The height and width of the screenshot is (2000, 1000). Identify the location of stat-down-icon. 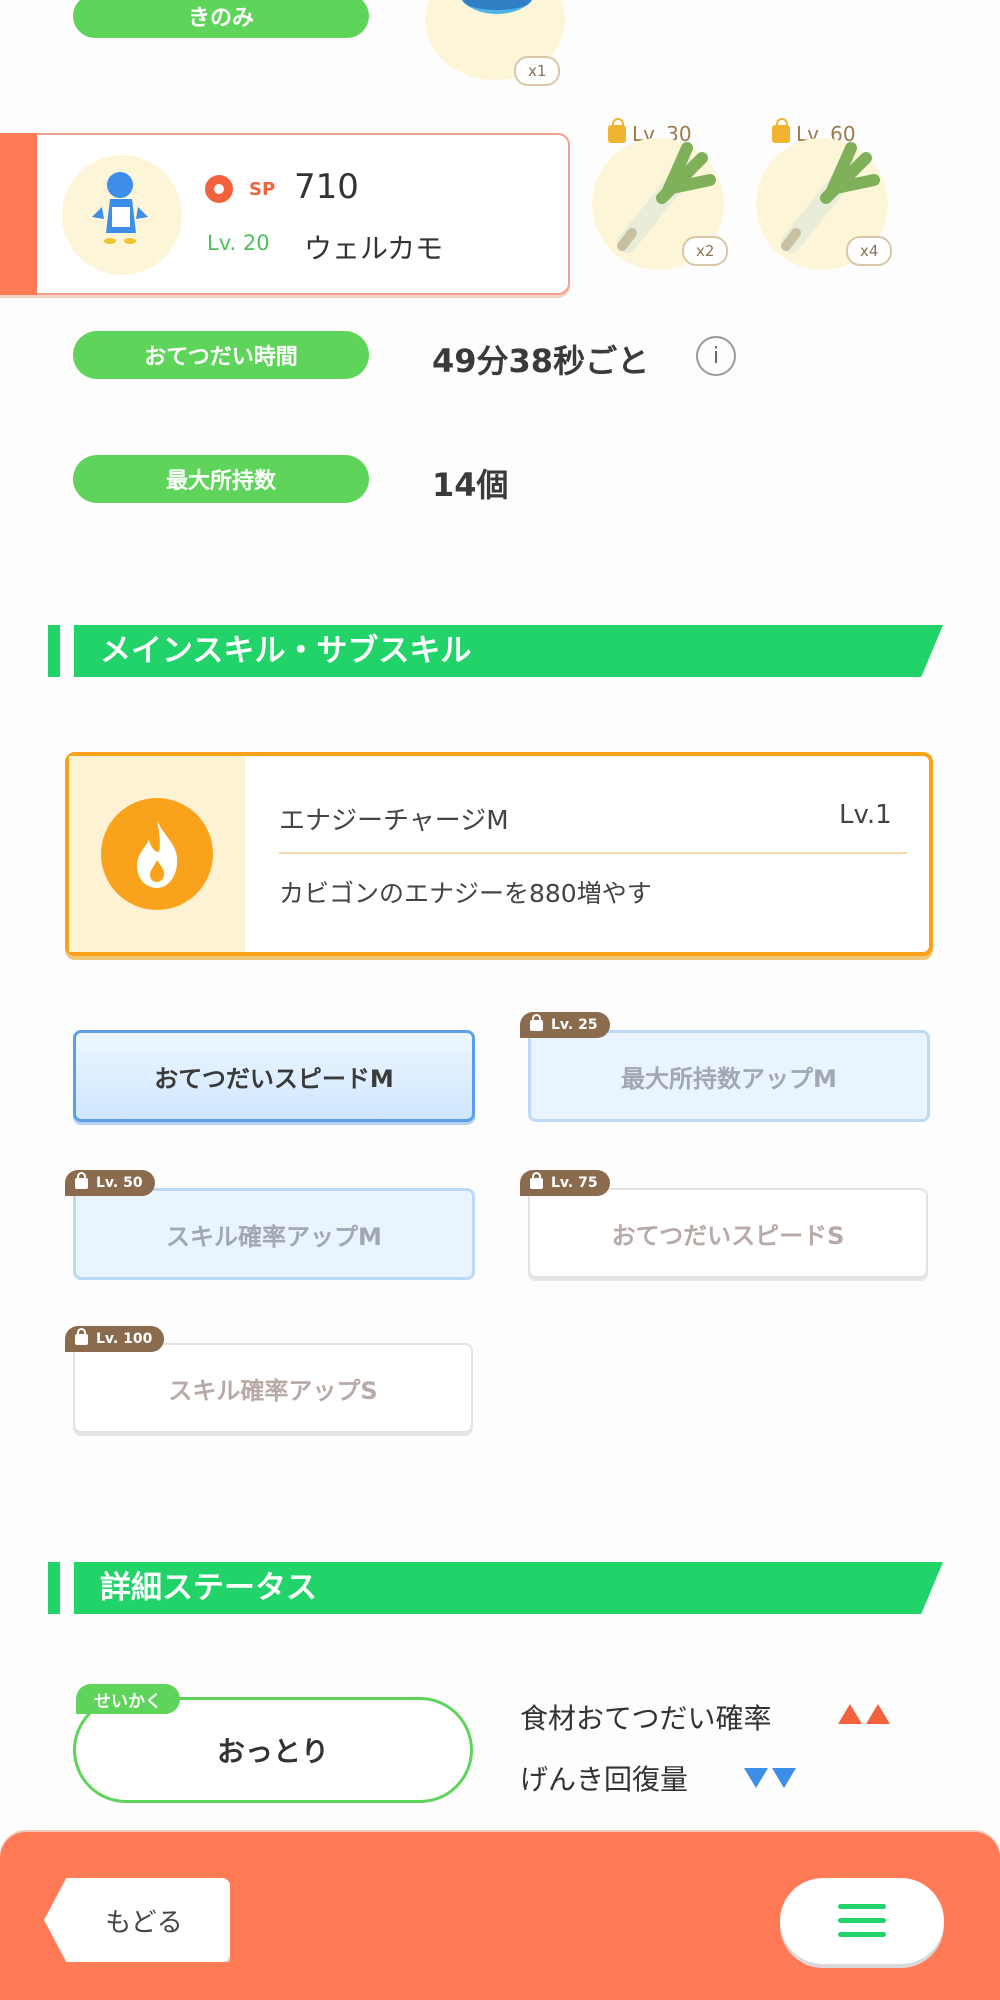
(770, 1778).